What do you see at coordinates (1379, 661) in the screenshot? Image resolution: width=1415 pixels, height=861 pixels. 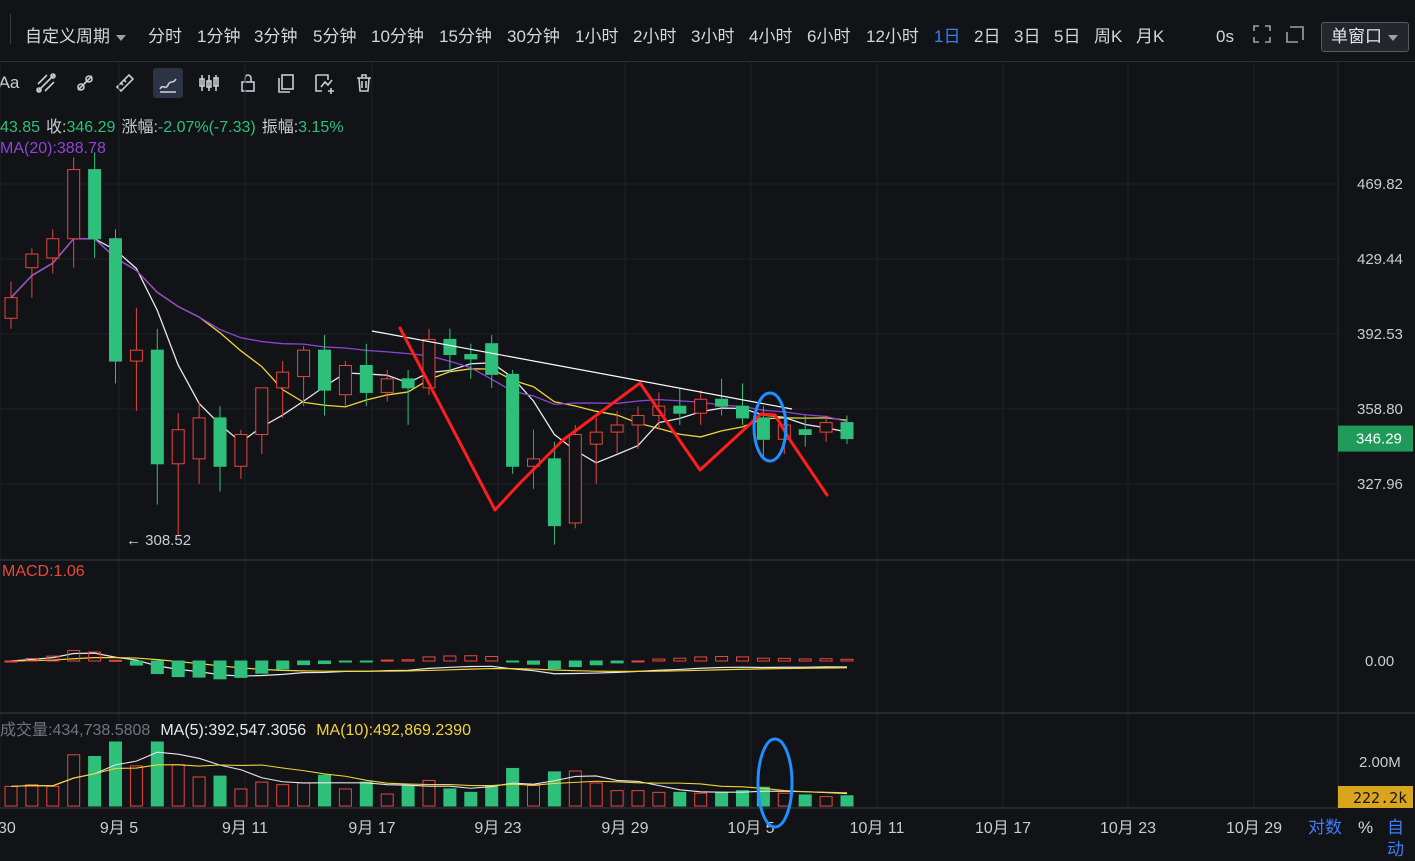 I see `macd-zero-label: 0.00` at bounding box center [1379, 661].